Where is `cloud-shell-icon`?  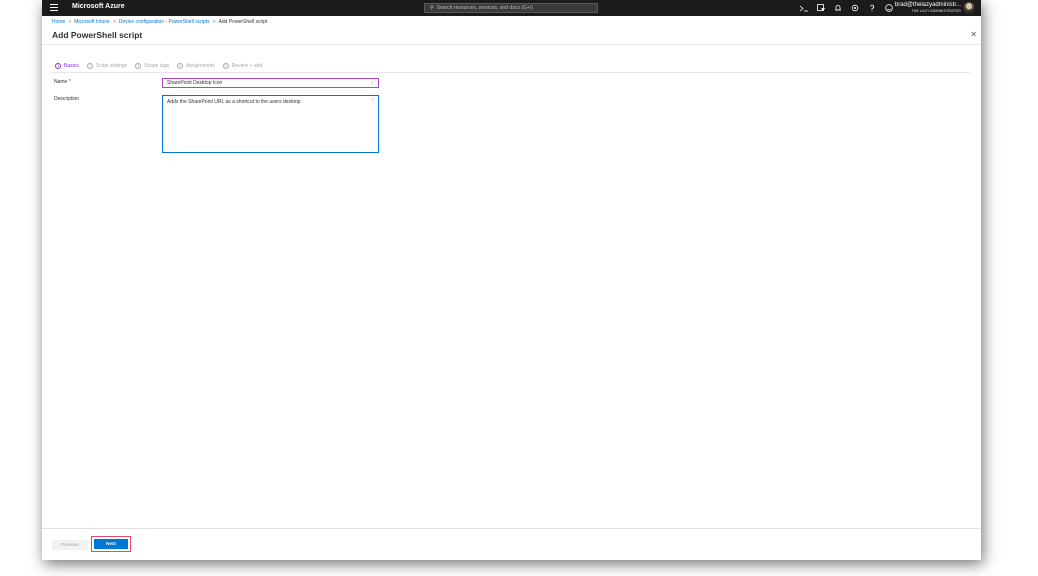
cloud-shell-icon is located at coordinates (804, 8).